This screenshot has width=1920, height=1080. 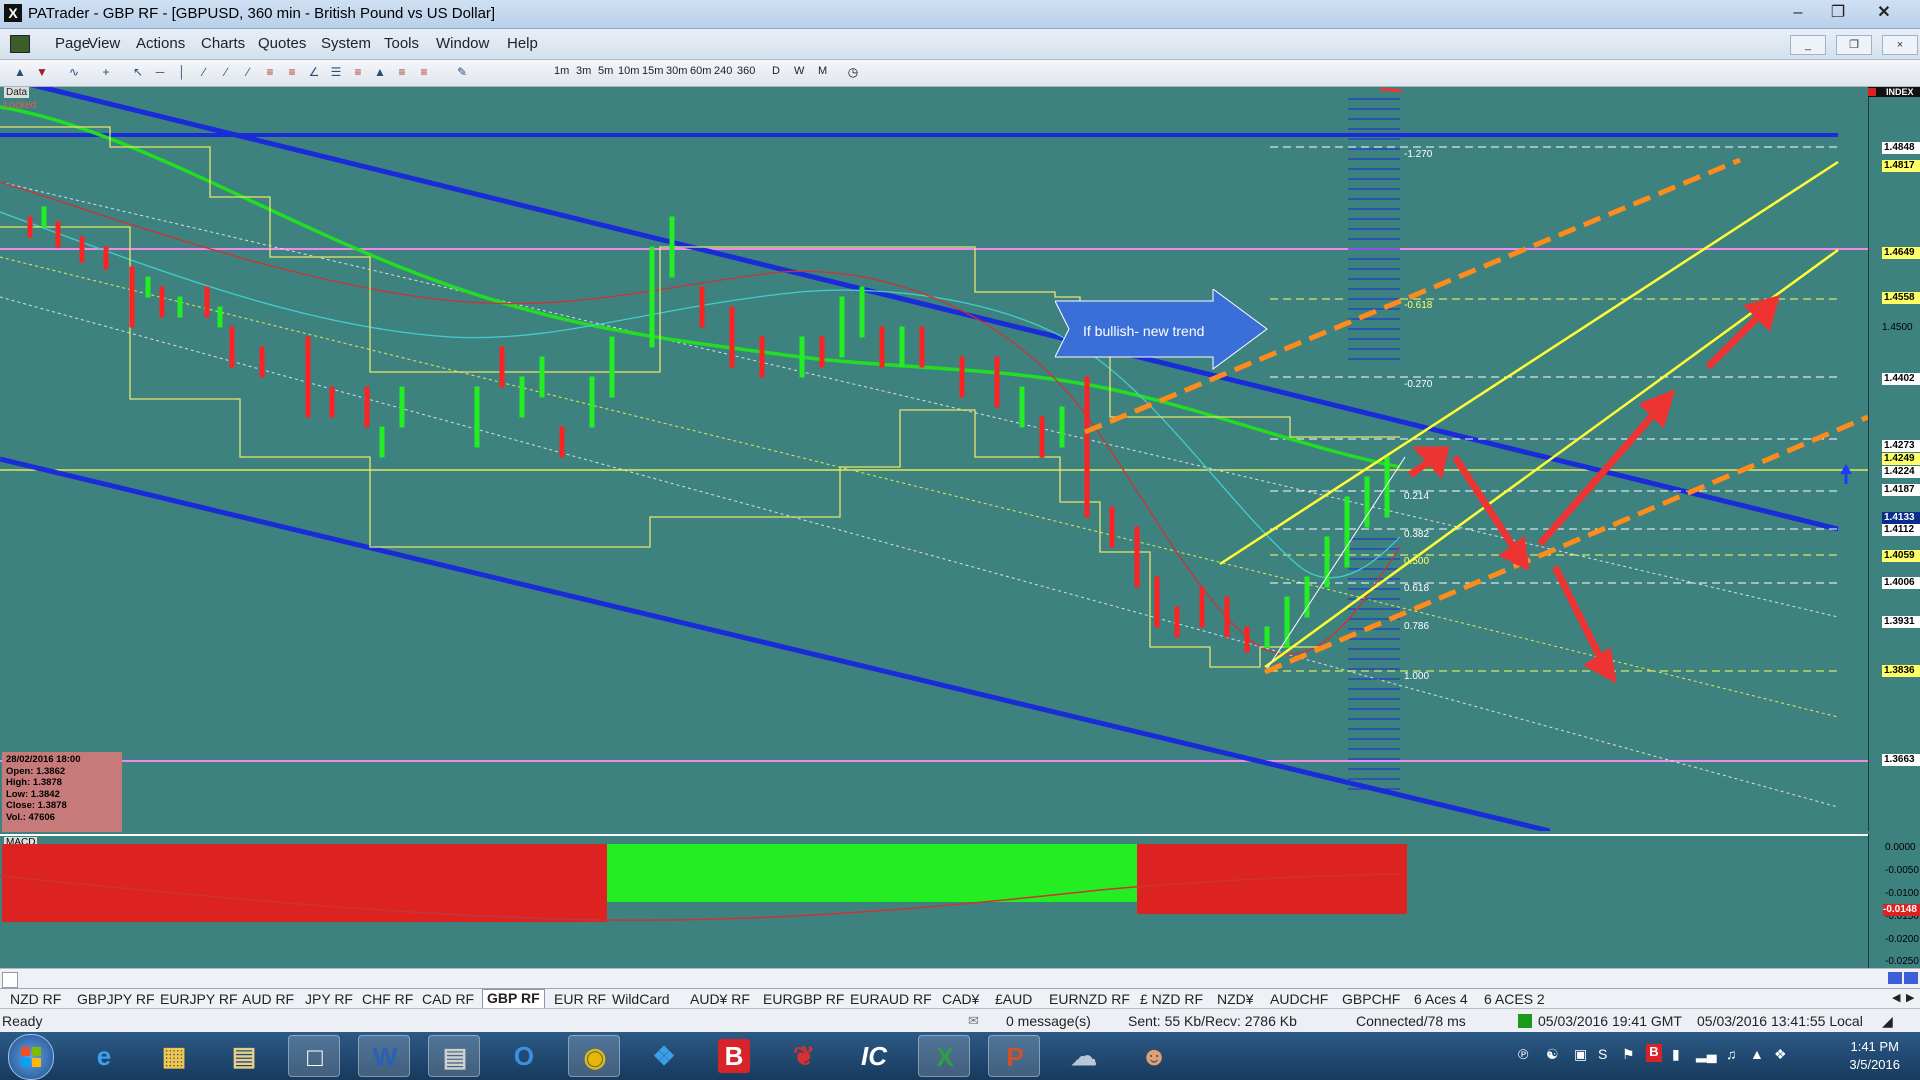 I want to click on tab-audjpy-rf: AUD¥ RF, so click(x=720, y=999).